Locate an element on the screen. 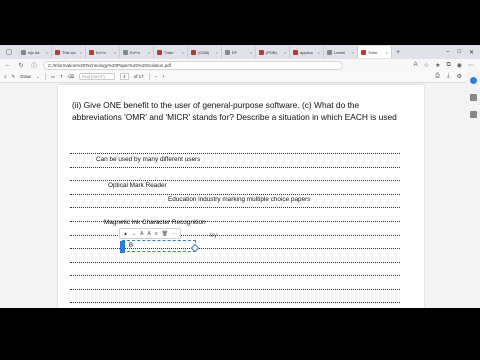 This screenshot has height=360, width=480. tab-label: Learni is located at coordinates (340, 52).